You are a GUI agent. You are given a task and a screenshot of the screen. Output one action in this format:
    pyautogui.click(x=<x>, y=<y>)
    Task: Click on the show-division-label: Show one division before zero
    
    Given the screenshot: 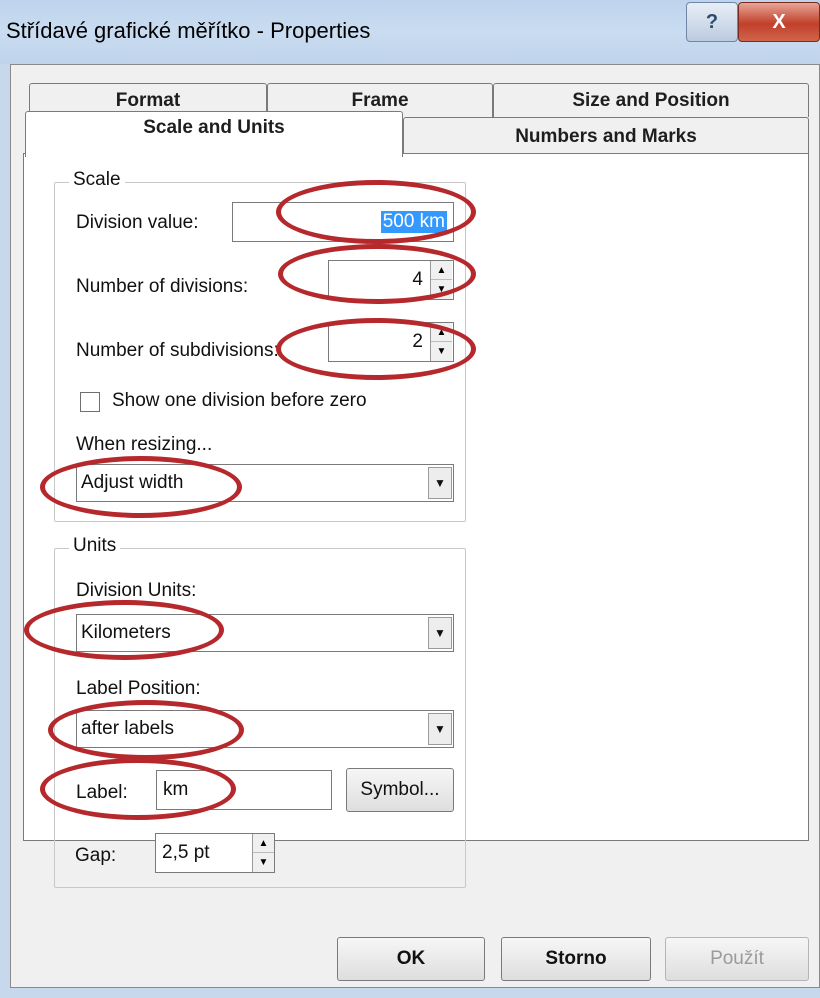 What is the action you would take?
    pyautogui.click(x=239, y=400)
    